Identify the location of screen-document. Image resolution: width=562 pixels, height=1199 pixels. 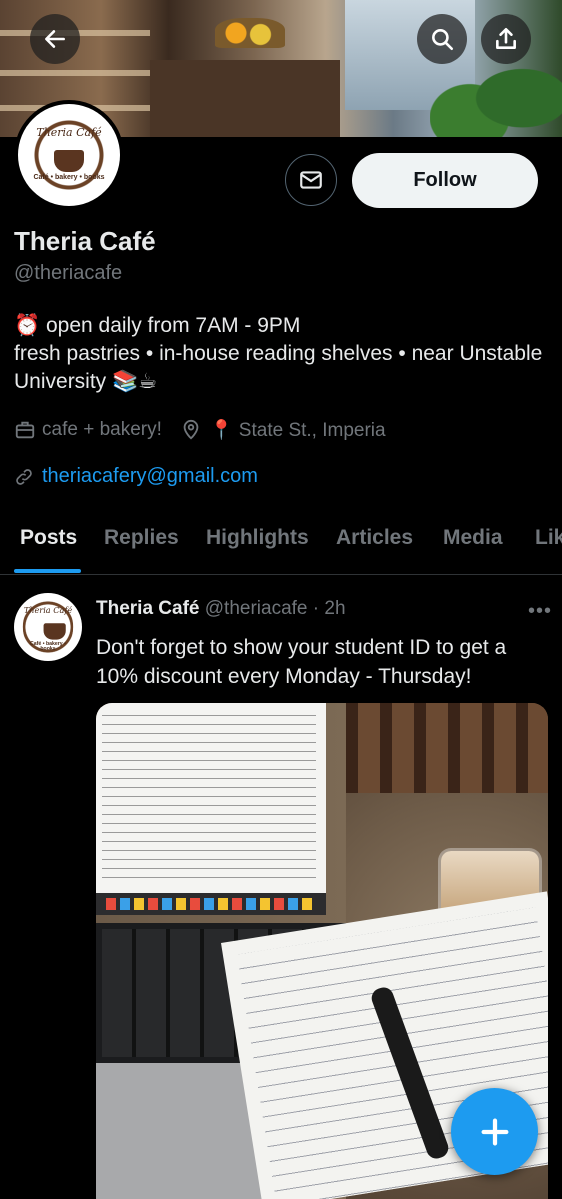
(209, 798).